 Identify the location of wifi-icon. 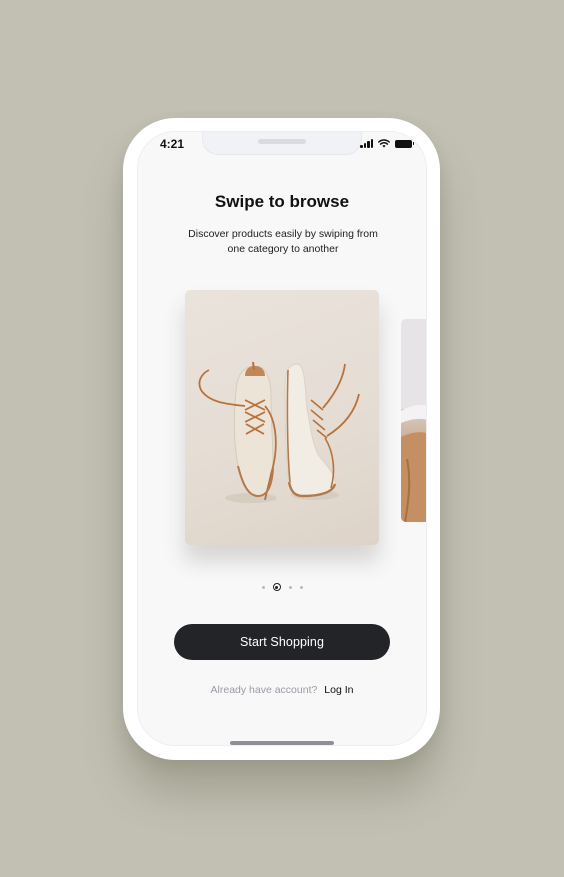
(384, 143).